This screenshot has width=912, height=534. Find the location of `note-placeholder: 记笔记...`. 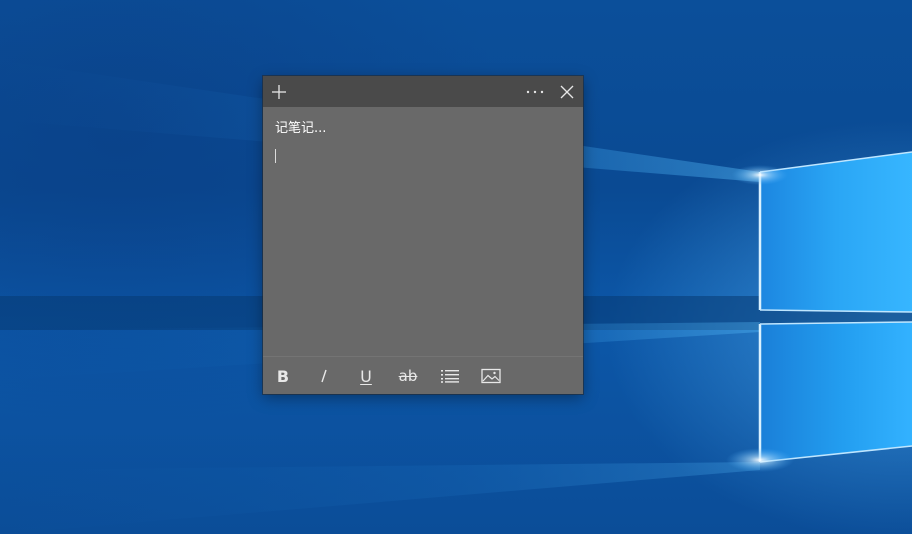

note-placeholder: 记笔记... is located at coordinates (301, 128).